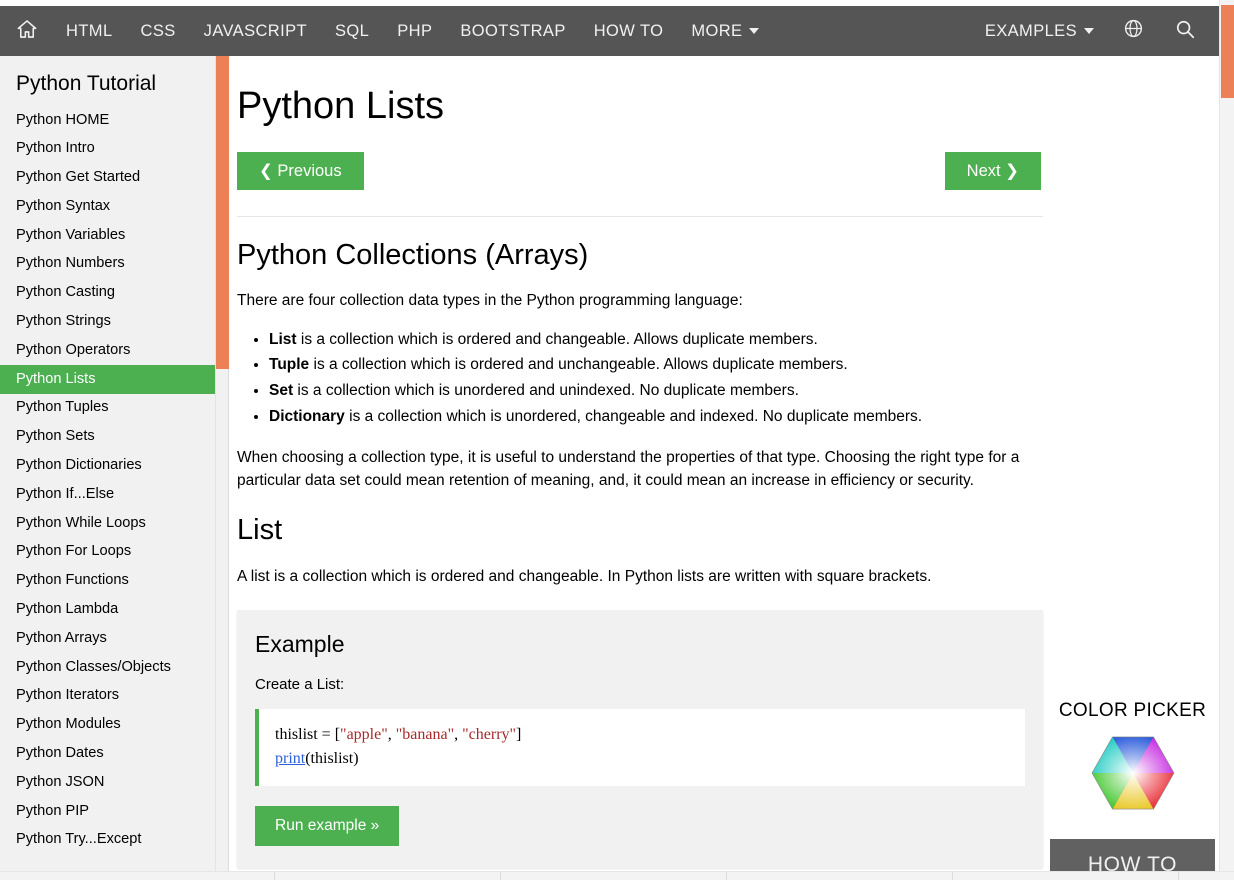  Describe the element at coordinates (300, 170) in the screenshot. I see `previous-button: ❮ Previous` at that location.